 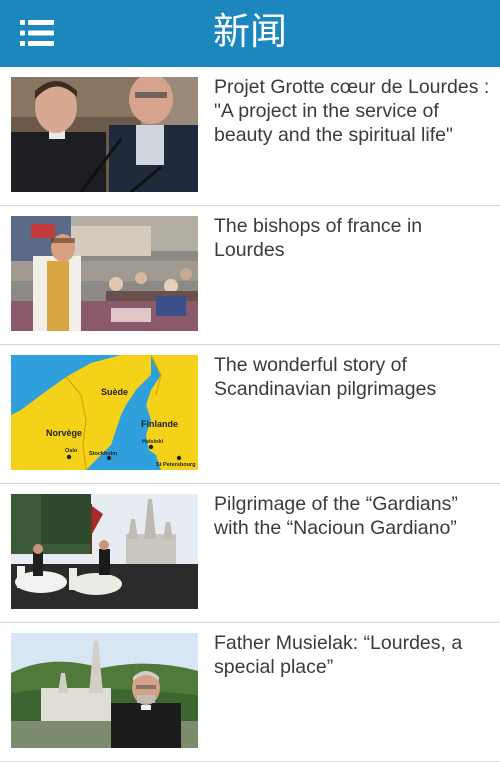 What do you see at coordinates (159, 424) in the screenshot?
I see `map-label-finland: Finlande` at bounding box center [159, 424].